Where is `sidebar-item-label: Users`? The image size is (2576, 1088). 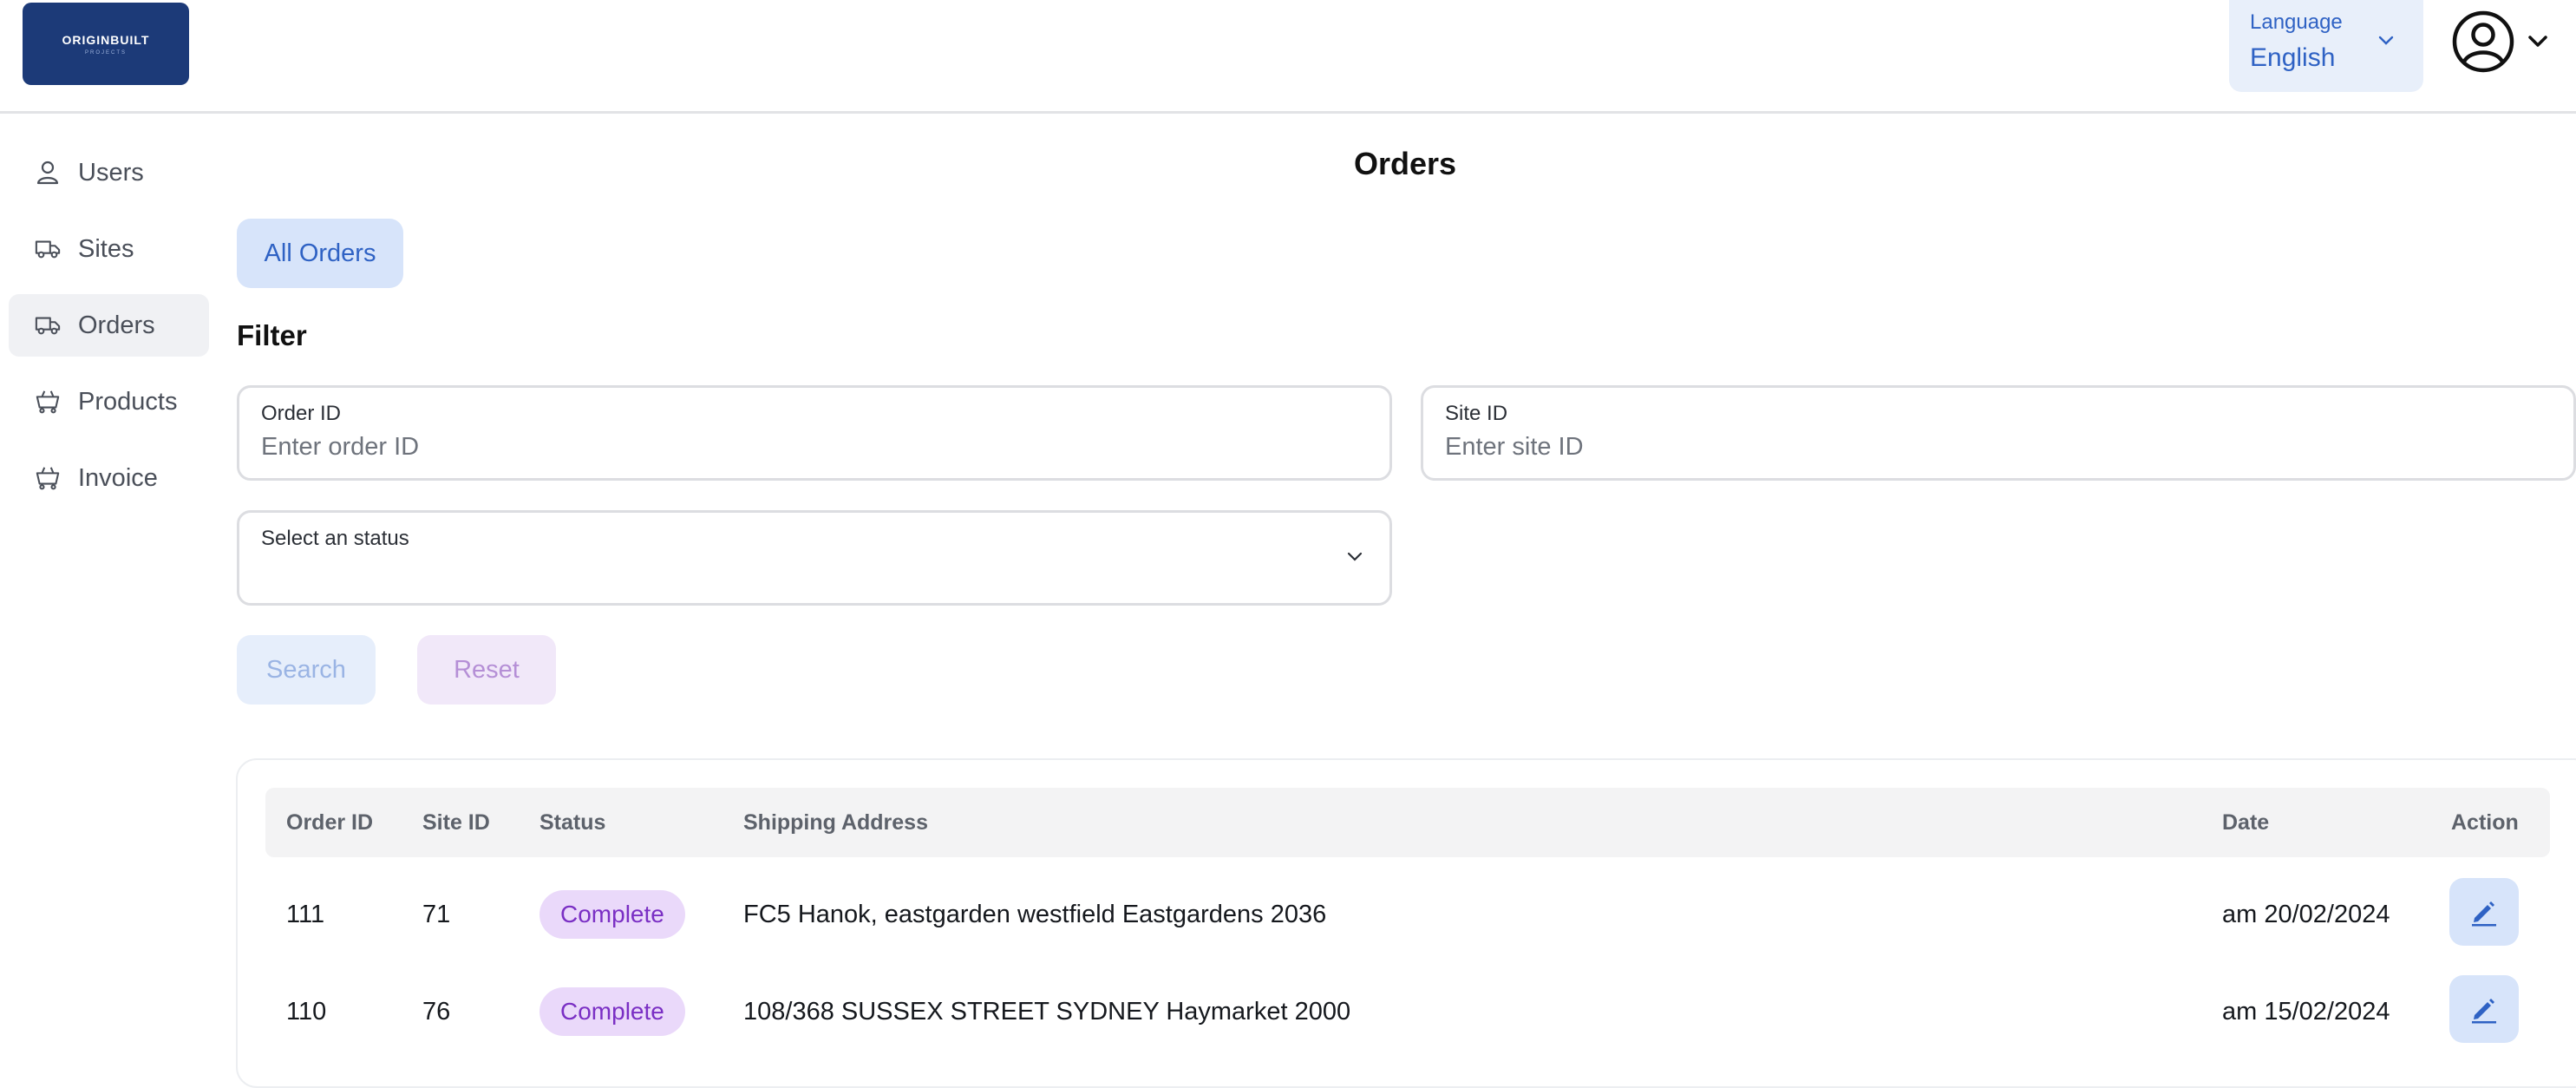 sidebar-item-label: Users is located at coordinates (111, 172).